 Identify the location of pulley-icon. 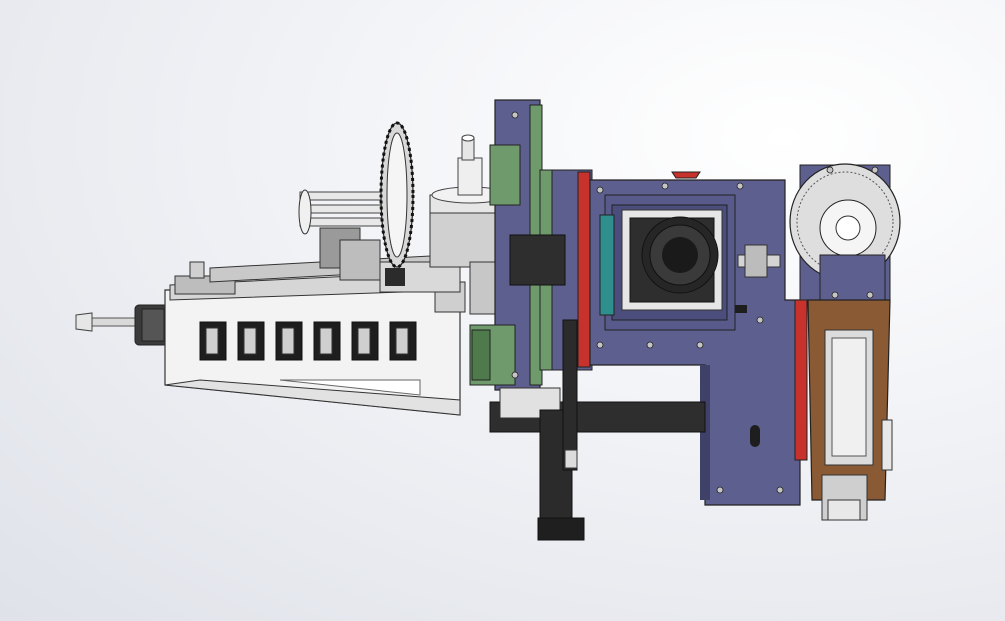
(845, 234).